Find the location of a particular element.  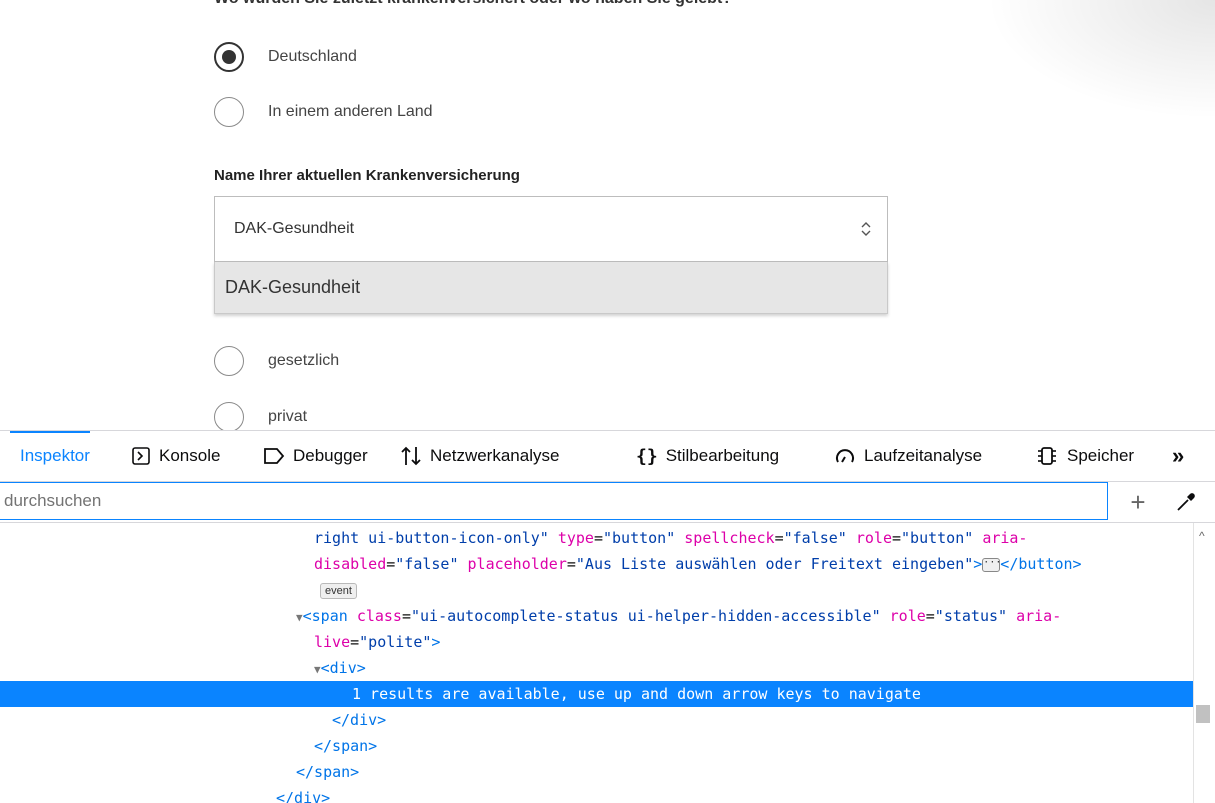

memory-icon is located at coordinates (1047, 456).